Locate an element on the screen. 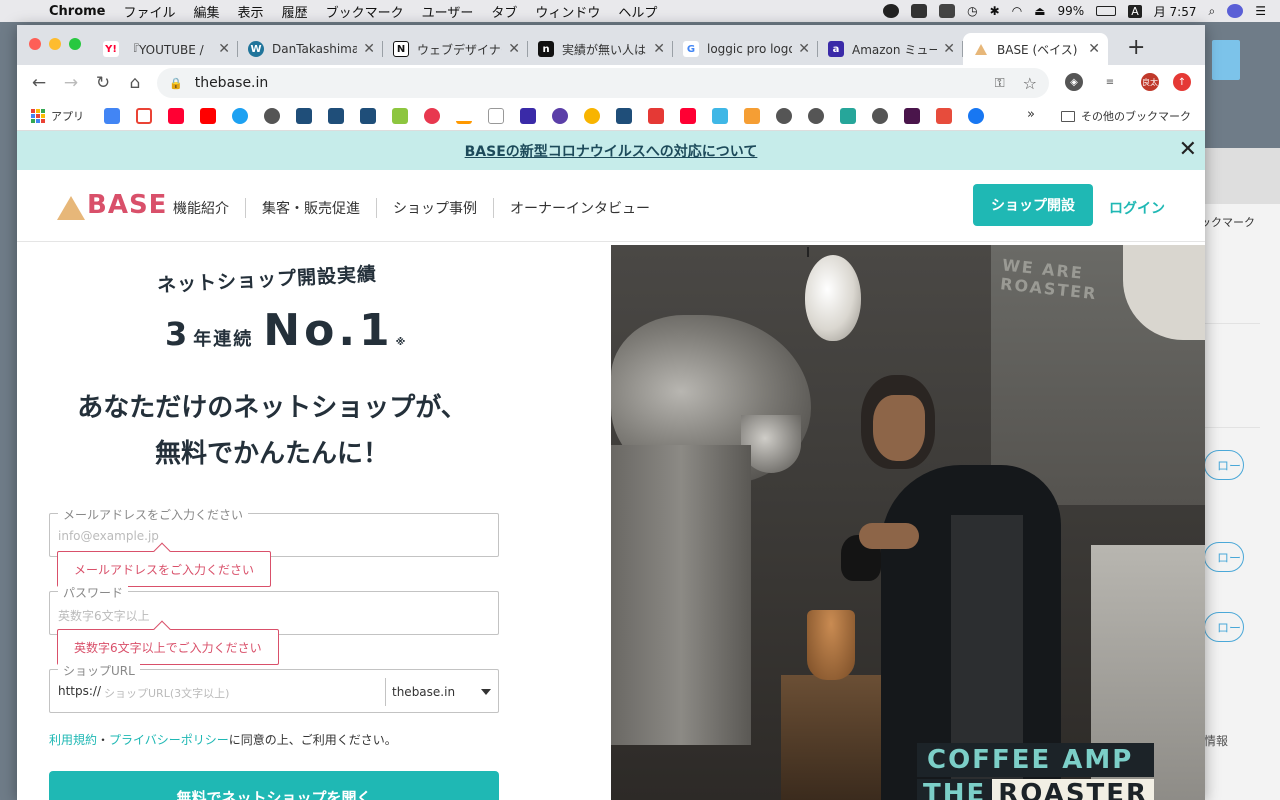 This screenshot has height=800, width=1280. terms-link: 利用規約 is located at coordinates (73, 740).